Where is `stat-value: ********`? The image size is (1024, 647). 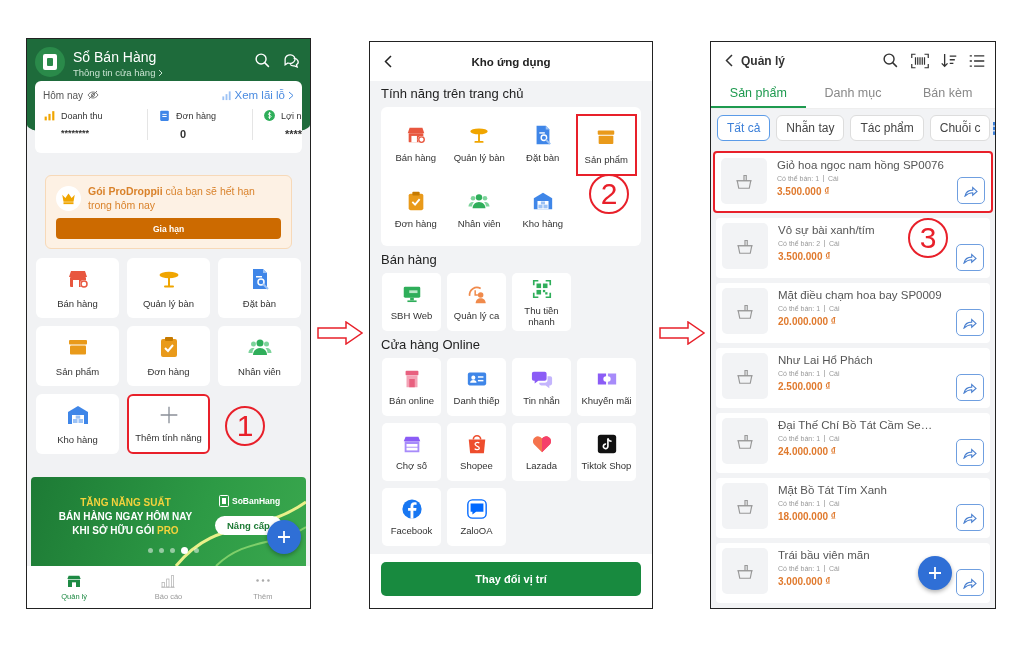
stat-value: ******** is located at coordinates (75, 133).